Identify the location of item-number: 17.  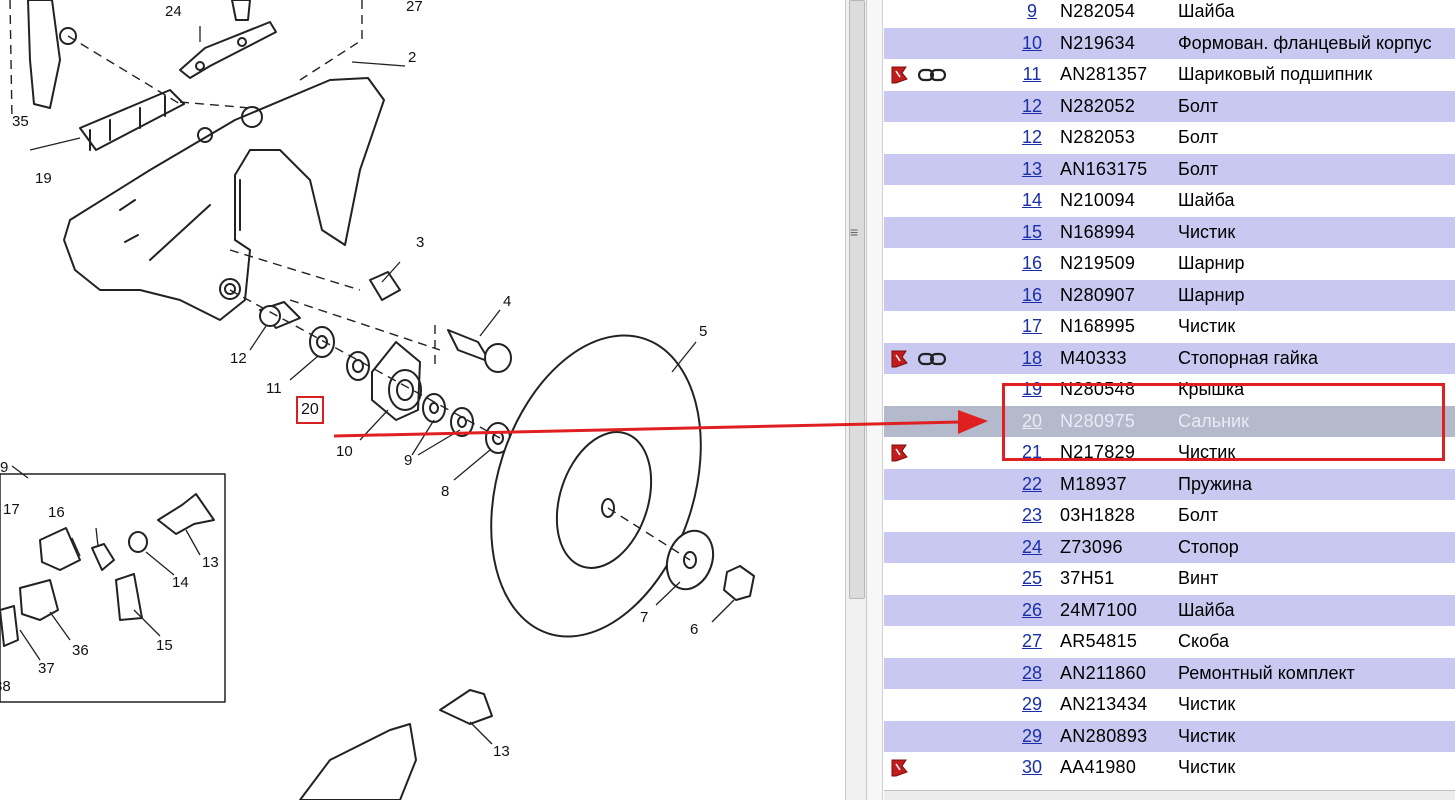
(1032, 326).